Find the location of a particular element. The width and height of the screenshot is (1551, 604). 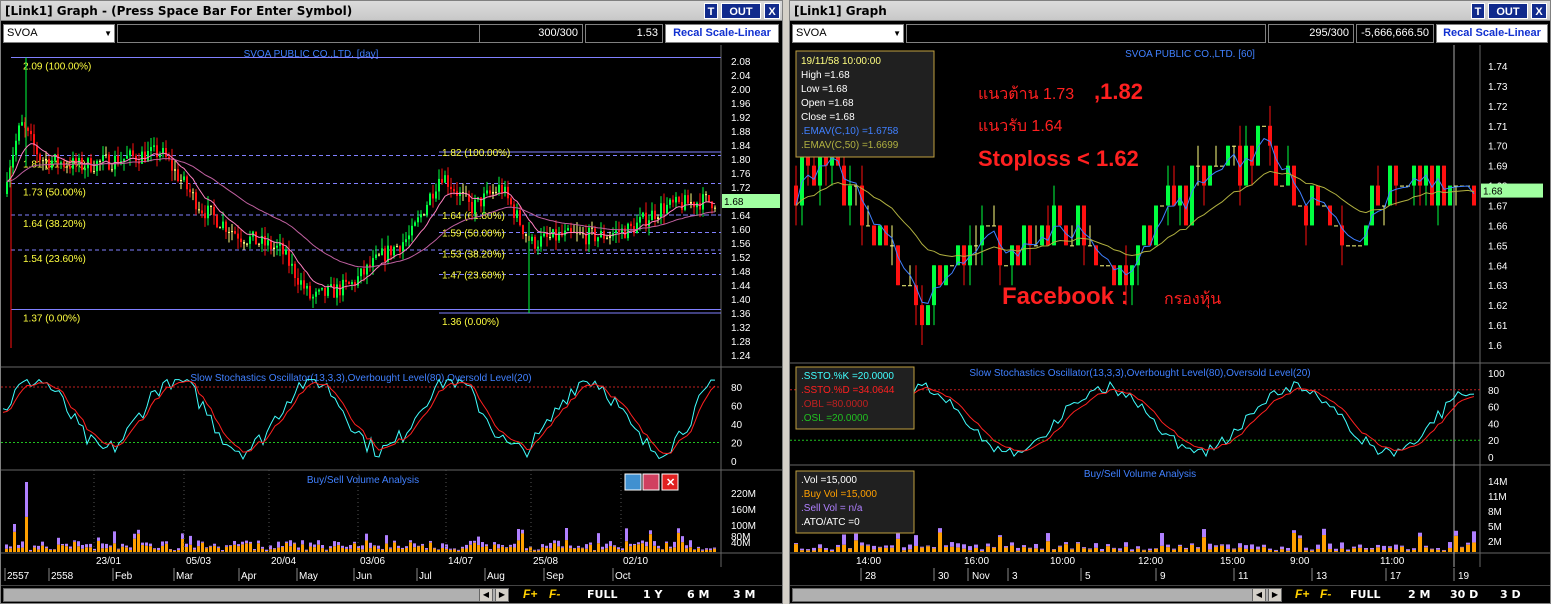

x-label-bottom: 5 is located at coordinates (1088, 576).